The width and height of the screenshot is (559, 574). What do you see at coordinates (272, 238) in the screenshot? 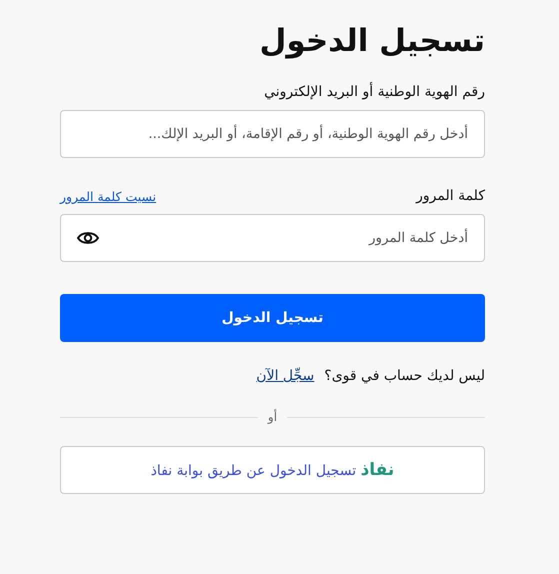
I see `password-input-field: أدخل كلمة المرور` at bounding box center [272, 238].